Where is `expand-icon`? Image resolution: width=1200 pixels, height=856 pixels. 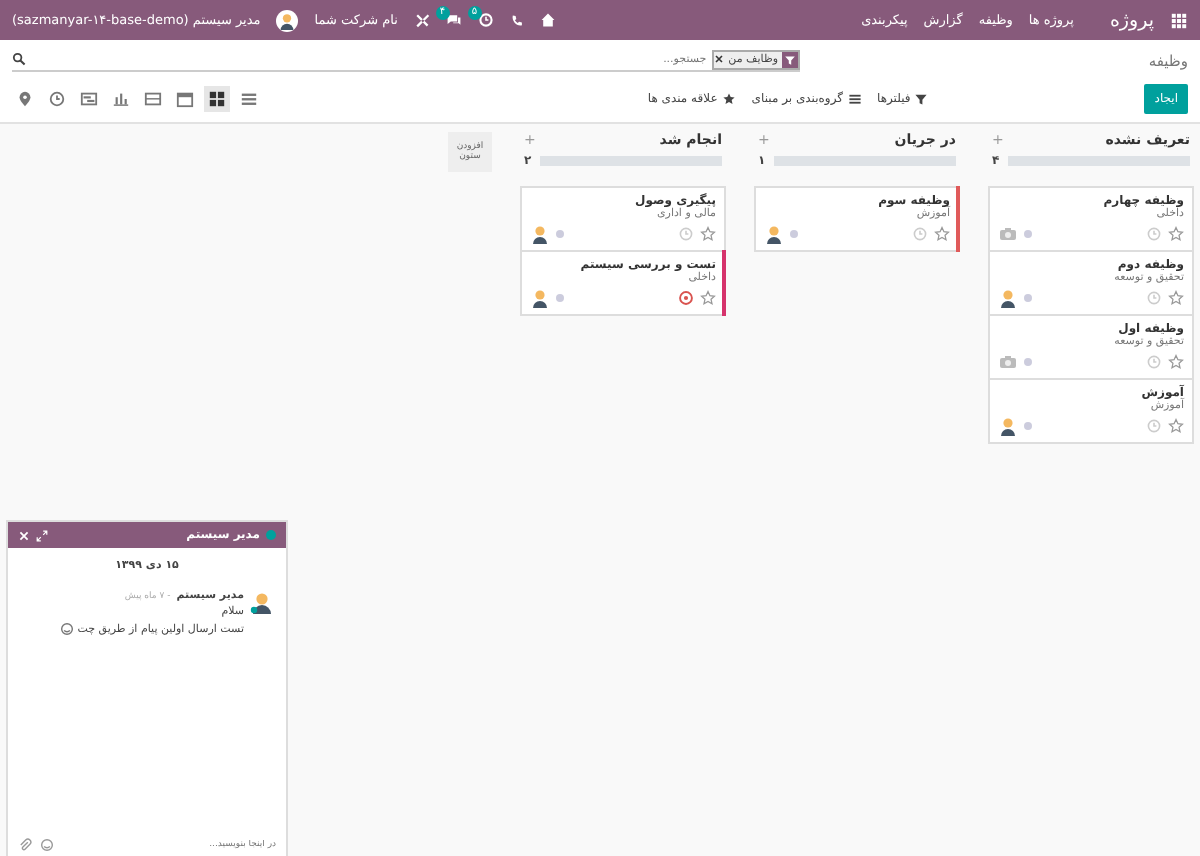
expand-icon is located at coordinates (42, 535).